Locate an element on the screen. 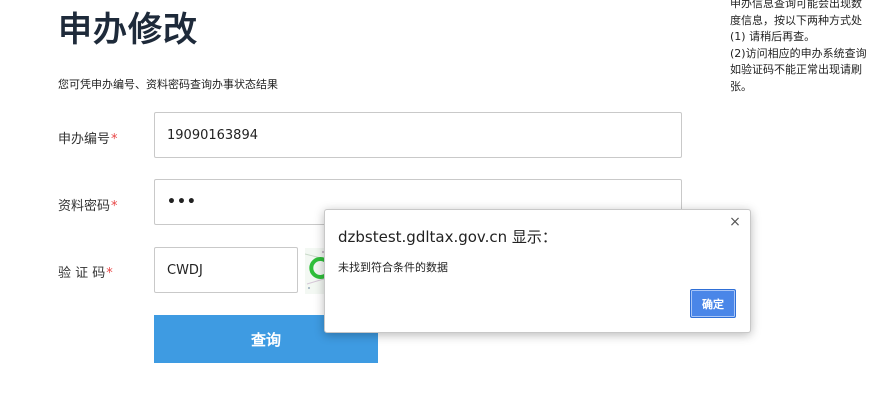  dialog-title: dzbstest.gdltax.gov.cn 显示： is located at coordinates (447, 237).